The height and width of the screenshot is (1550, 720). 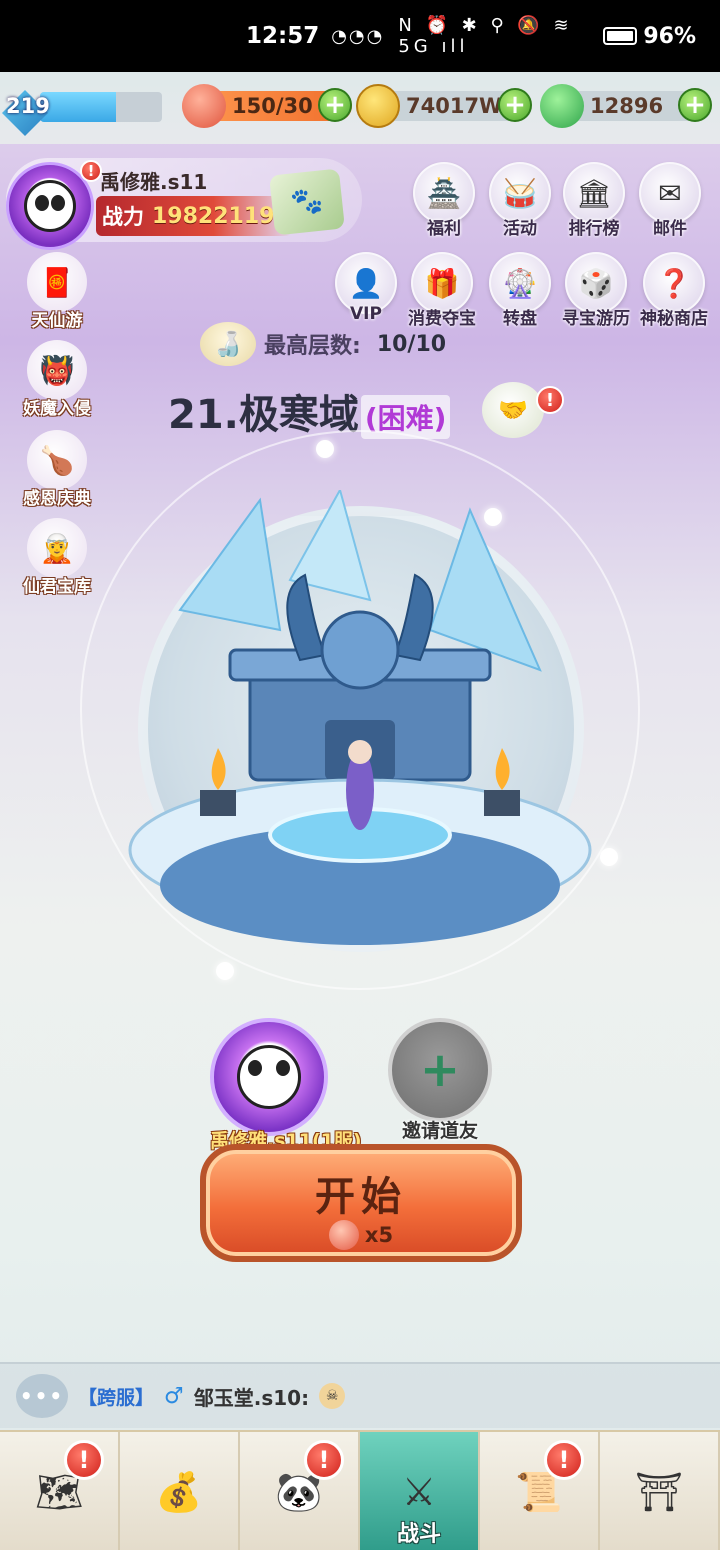 I want to click on combat-power: 战力 19822119, so click(x=194, y=216).